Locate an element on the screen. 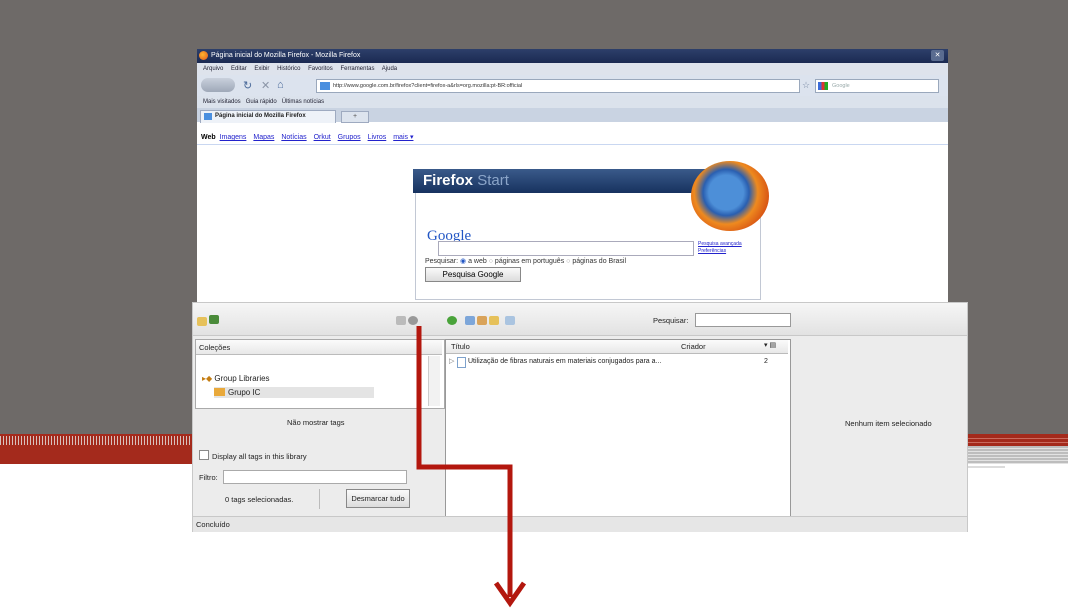 The height and width of the screenshot is (608, 1068). zotero-toolbar: Pesquisar: is located at coordinates (580, 319).